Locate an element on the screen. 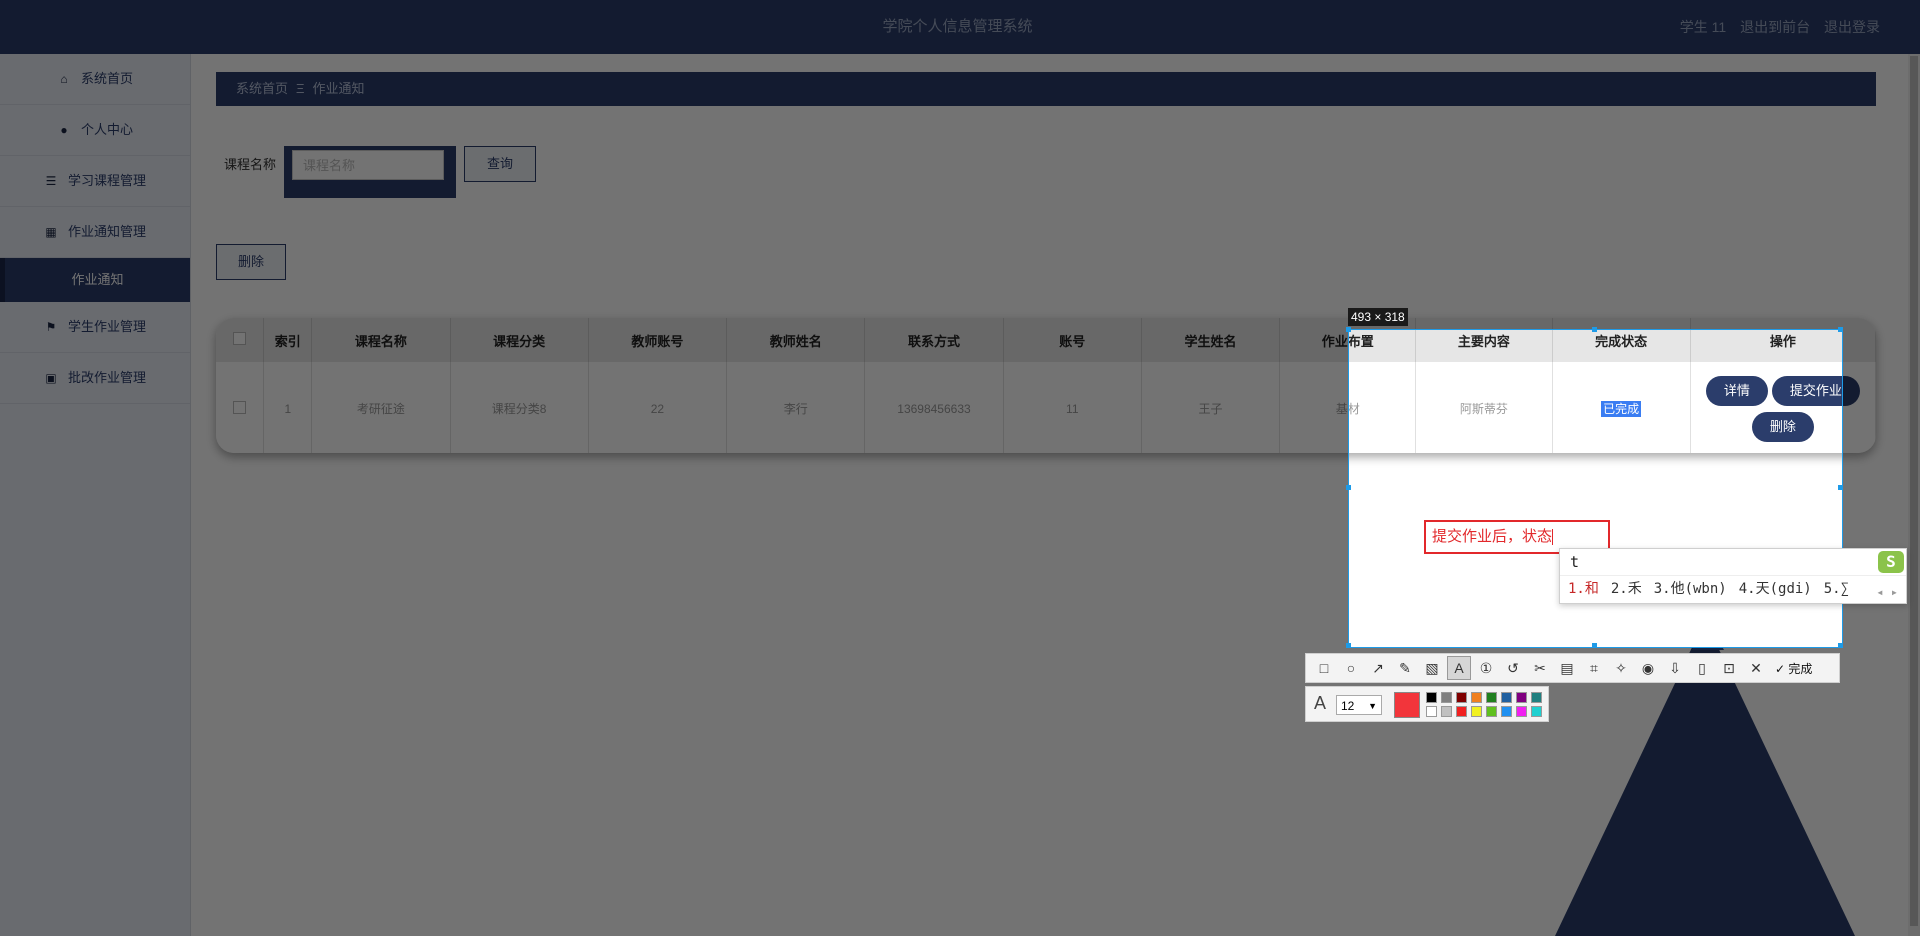 Image resolution: width=1920 pixels, height=936 pixels. breadcrumb: 系统首页 Ξ 作业通知 is located at coordinates (1046, 89).